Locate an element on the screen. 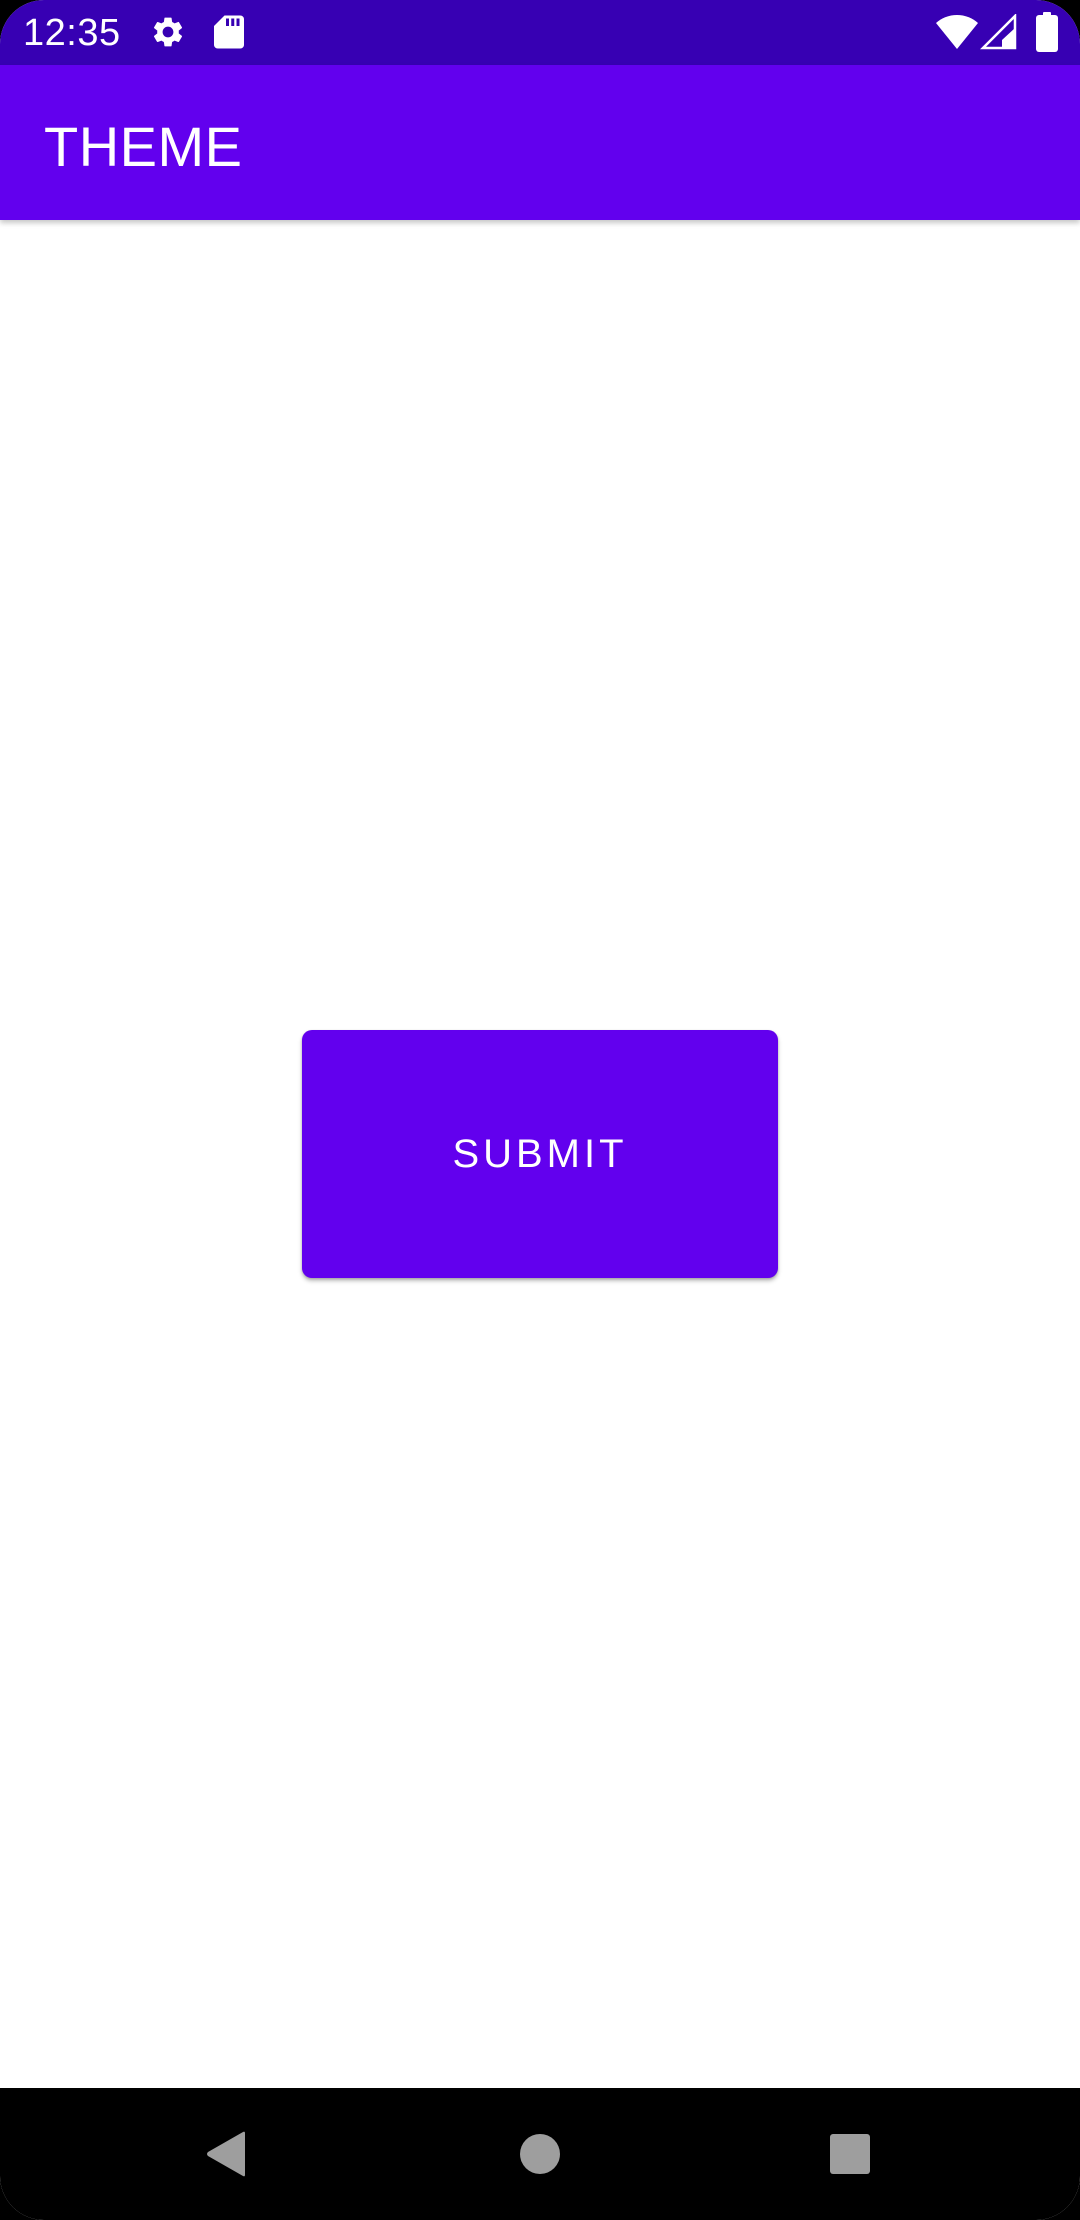 This screenshot has height=2220, width=1080. navigation-bar is located at coordinates (540, 2154).